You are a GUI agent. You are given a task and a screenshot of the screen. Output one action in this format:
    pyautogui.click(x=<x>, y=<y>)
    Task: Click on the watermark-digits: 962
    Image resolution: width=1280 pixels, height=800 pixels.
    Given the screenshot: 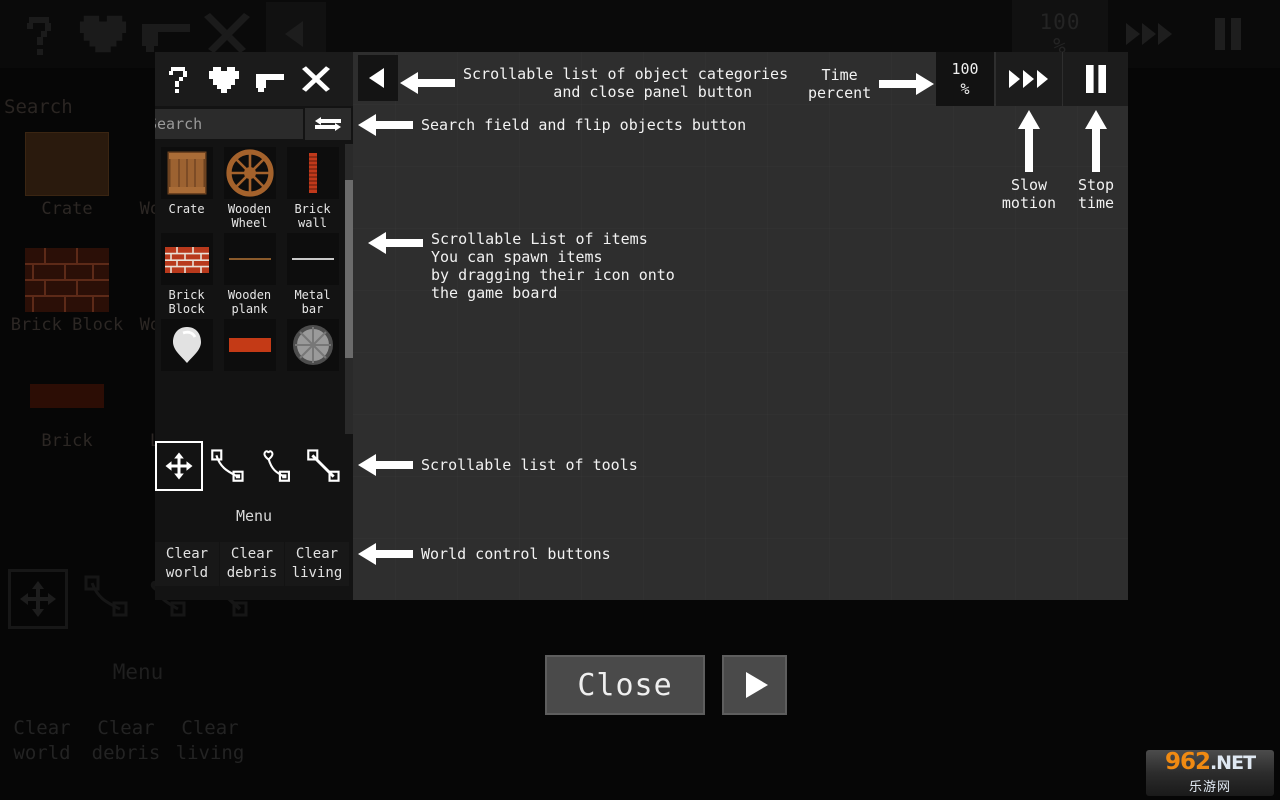 What is the action you would take?
    pyautogui.click(x=1187, y=762)
    